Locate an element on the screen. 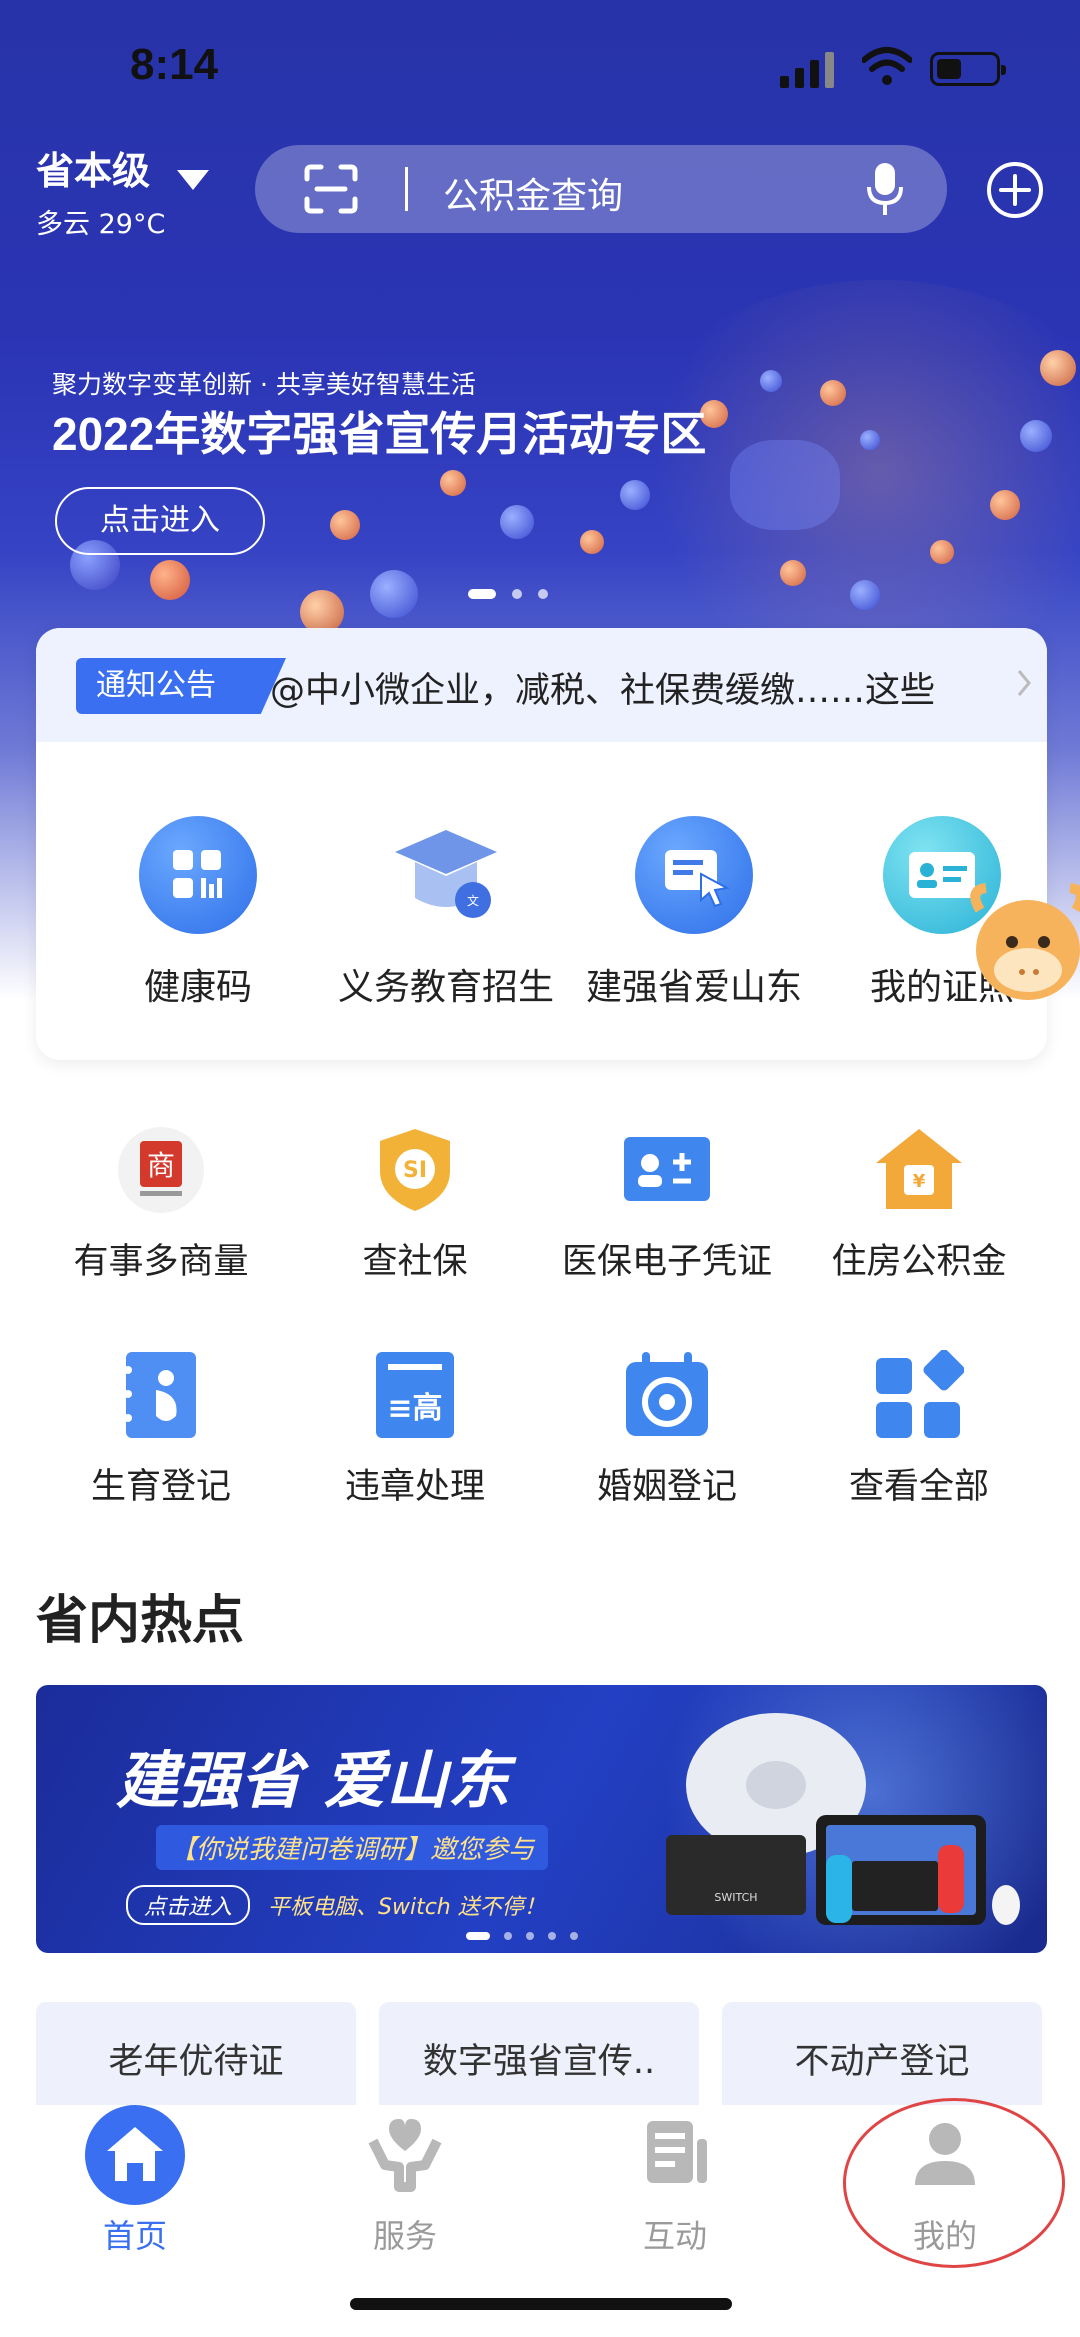 The image size is (1080, 2337). chip-real-estate: 不动产登记 is located at coordinates (882, 2057).